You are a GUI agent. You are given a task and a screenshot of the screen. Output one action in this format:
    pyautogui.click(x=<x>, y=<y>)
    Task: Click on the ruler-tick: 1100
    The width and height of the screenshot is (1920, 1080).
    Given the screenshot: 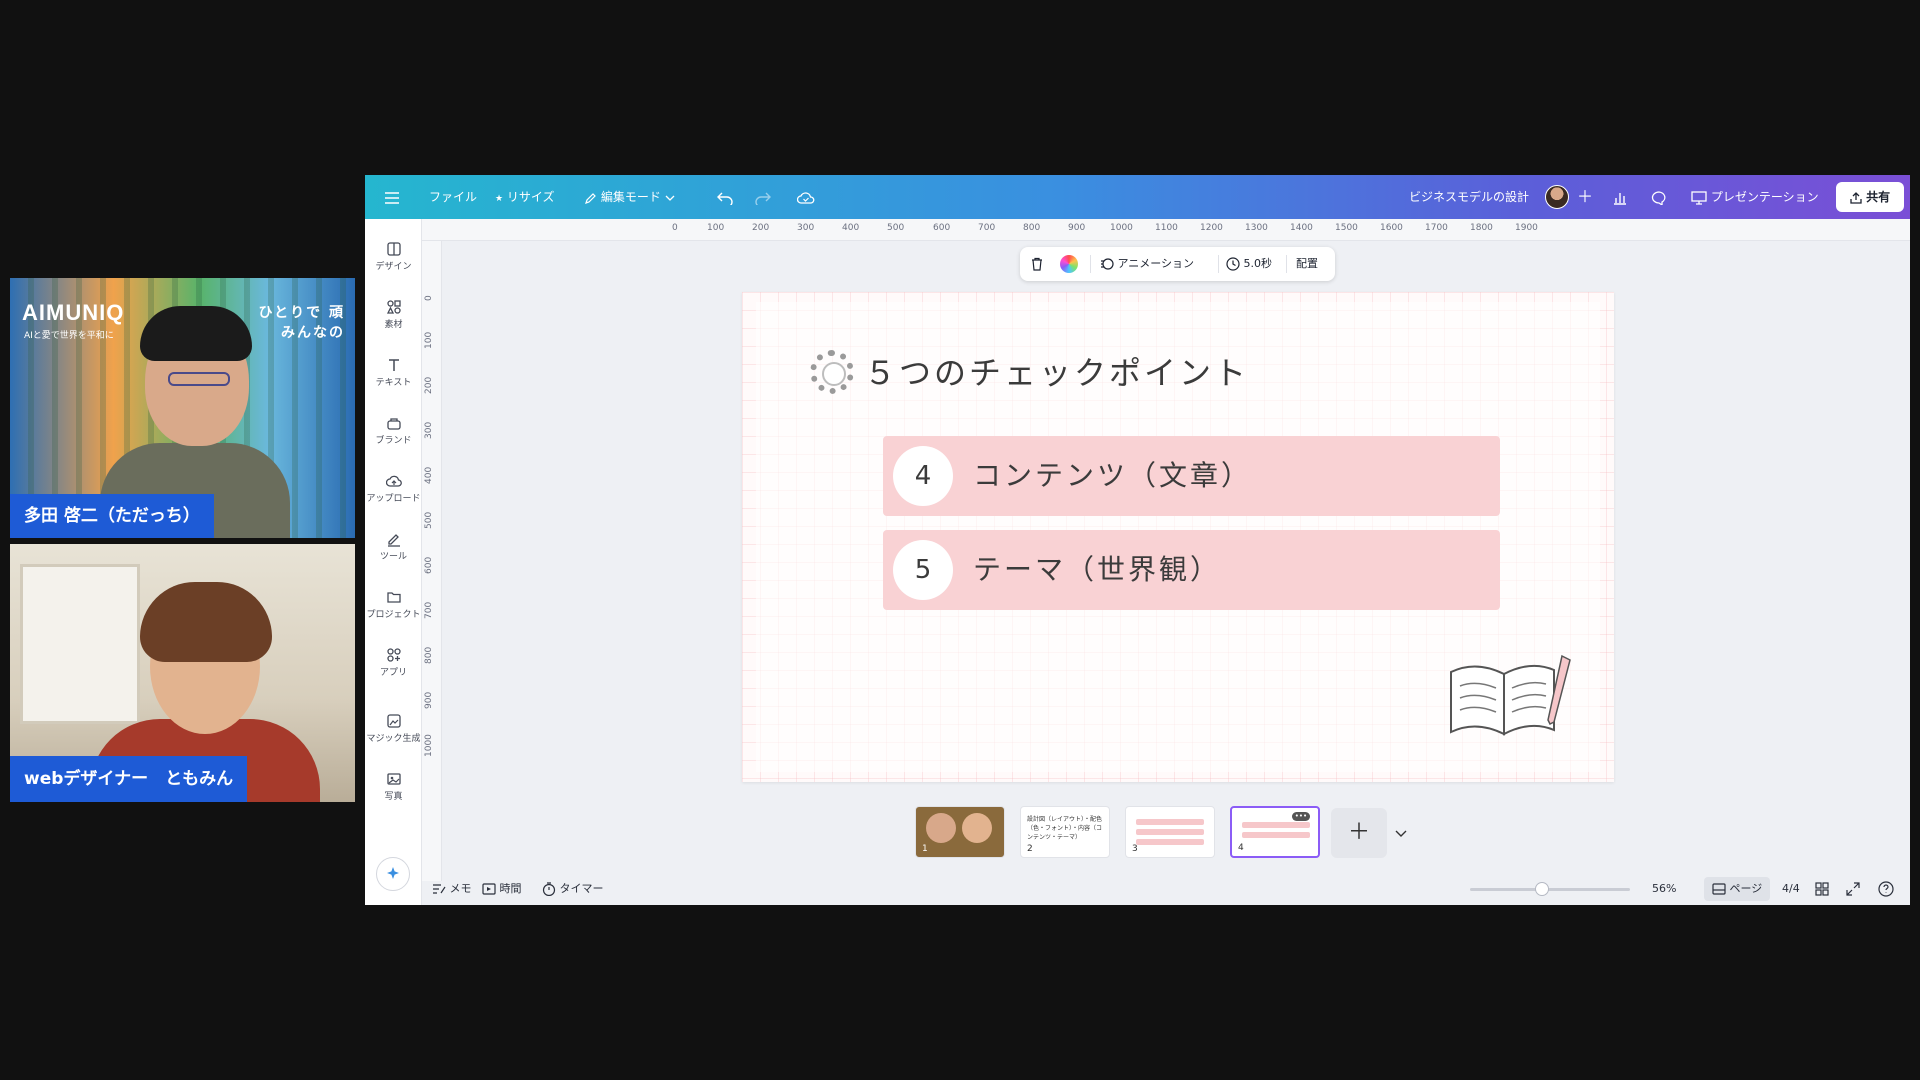 What is the action you would take?
    pyautogui.click(x=1166, y=228)
    